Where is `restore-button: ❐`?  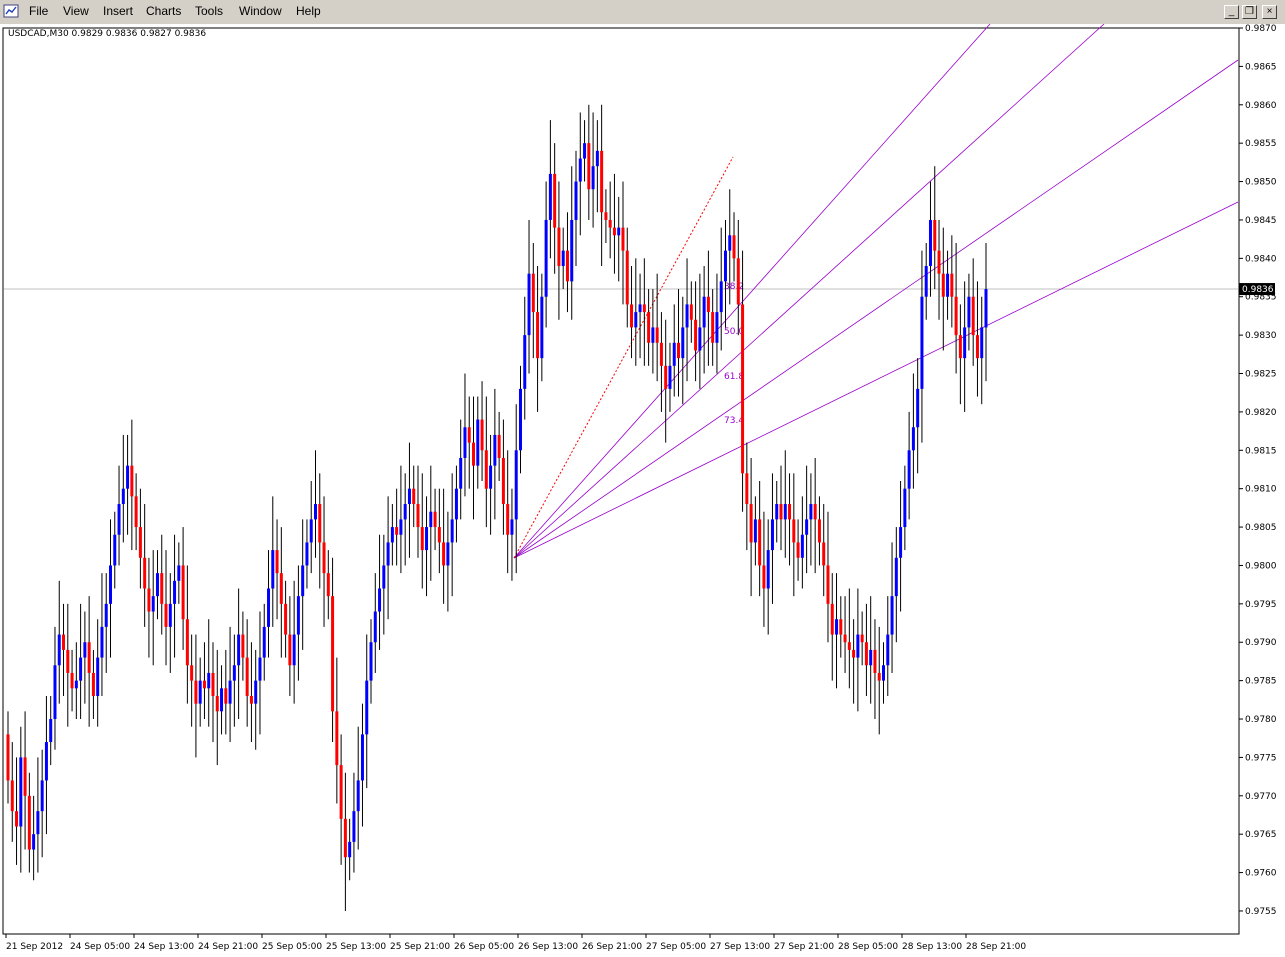
restore-button: ❐ is located at coordinates (1249, 12).